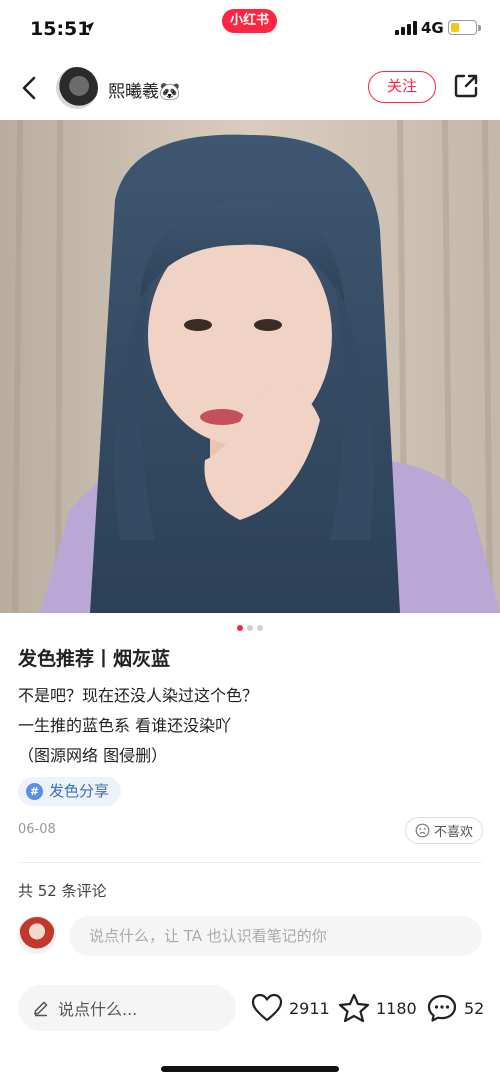 This screenshot has width=500, height=1082. I want to click on network-label: 4G, so click(432, 28).